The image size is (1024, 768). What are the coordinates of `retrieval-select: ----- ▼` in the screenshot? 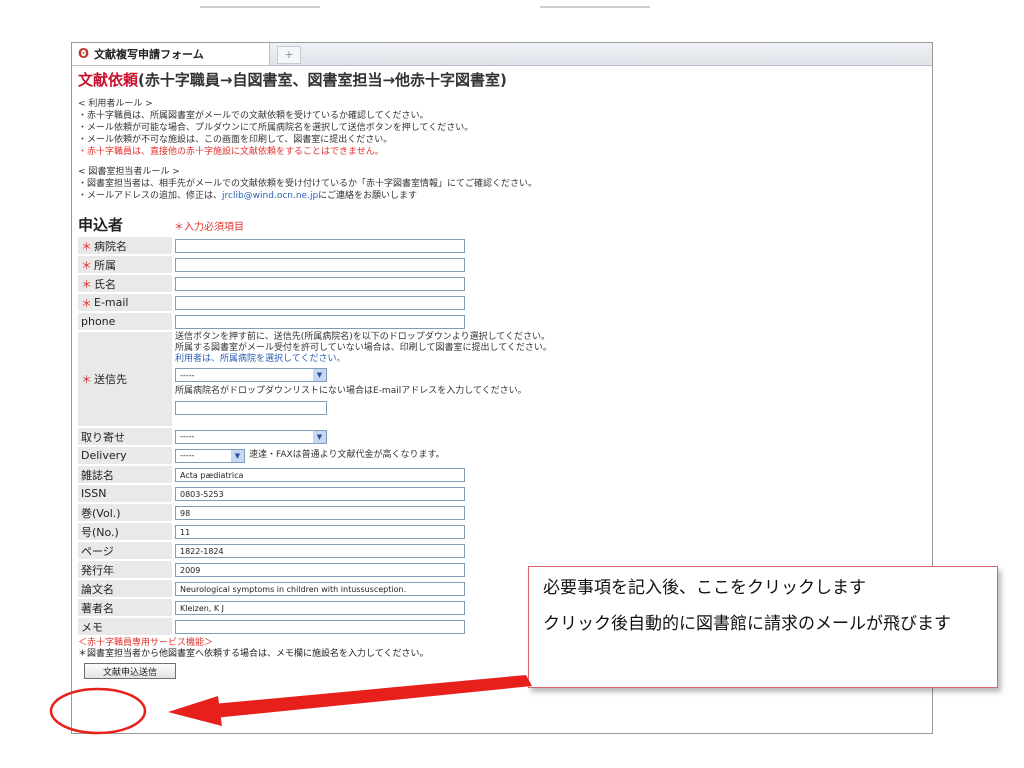 It's located at (251, 436).